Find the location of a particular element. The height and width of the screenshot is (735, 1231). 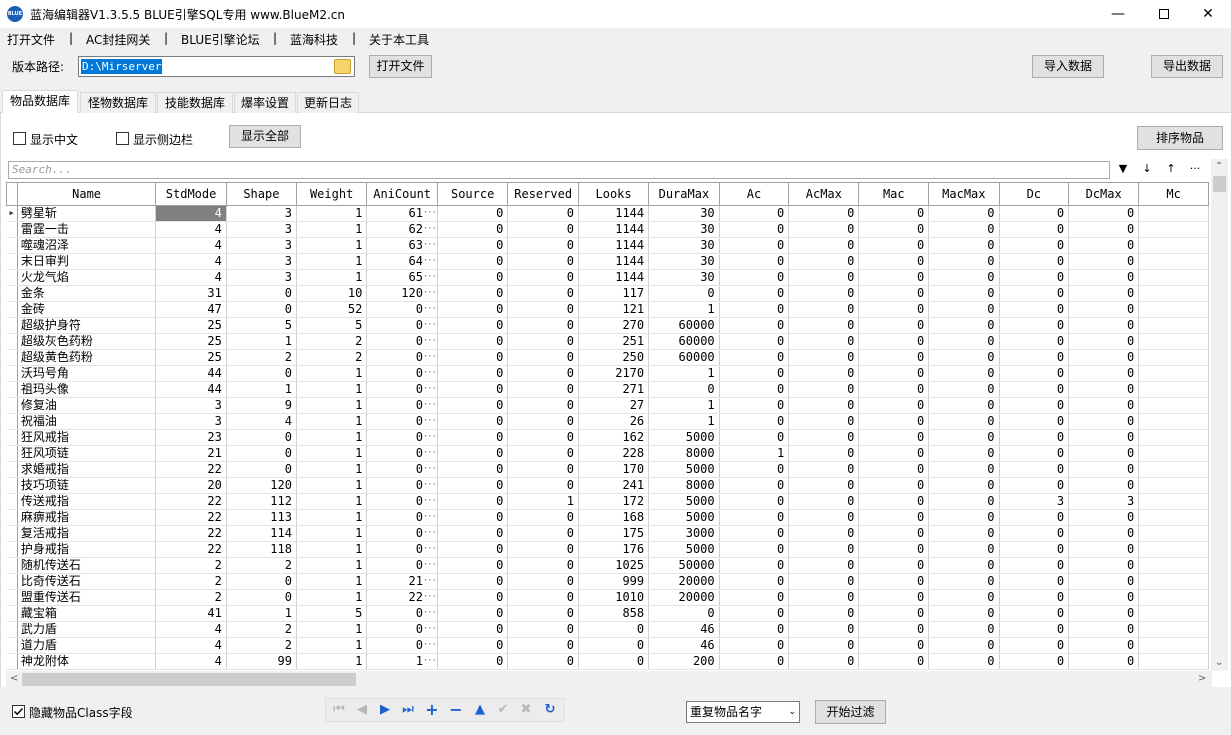

cell-duramax: 20000 is located at coordinates (684, 597).